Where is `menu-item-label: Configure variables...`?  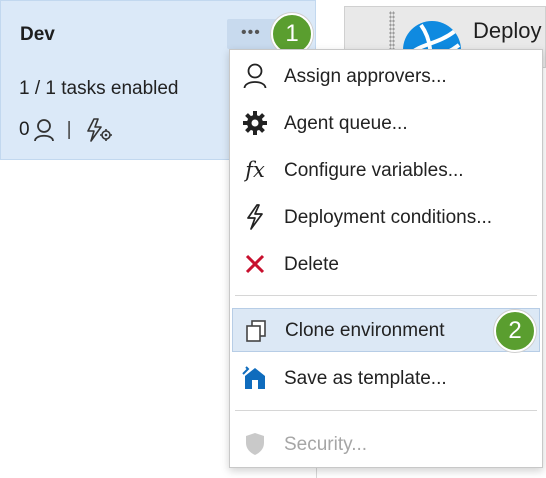
menu-item-label: Configure variables... is located at coordinates (374, 170).